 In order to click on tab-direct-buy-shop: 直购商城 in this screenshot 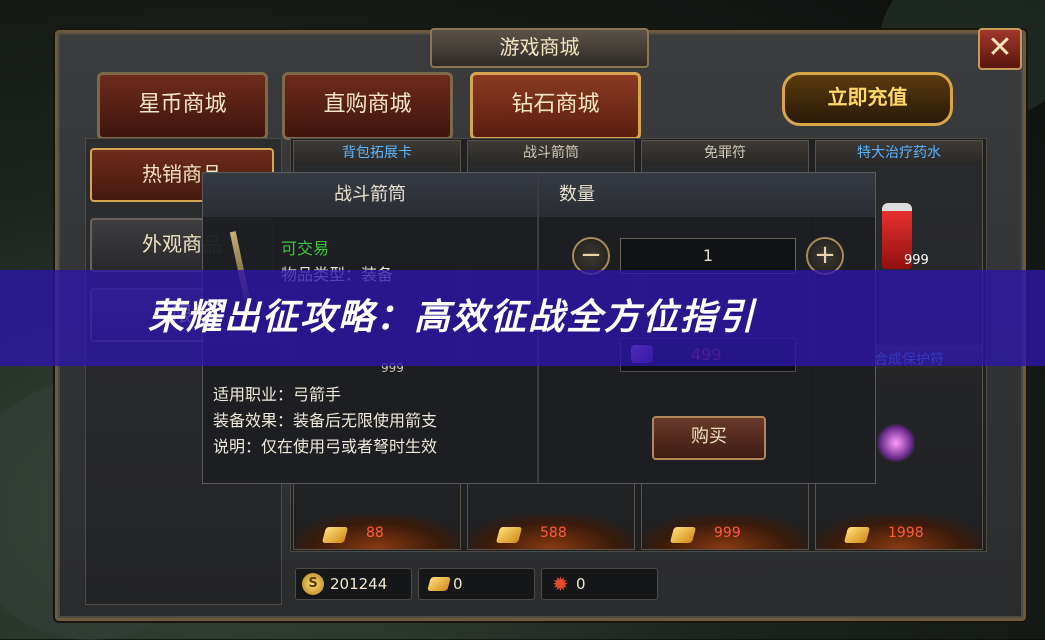, I will do `click(367, 106)`.